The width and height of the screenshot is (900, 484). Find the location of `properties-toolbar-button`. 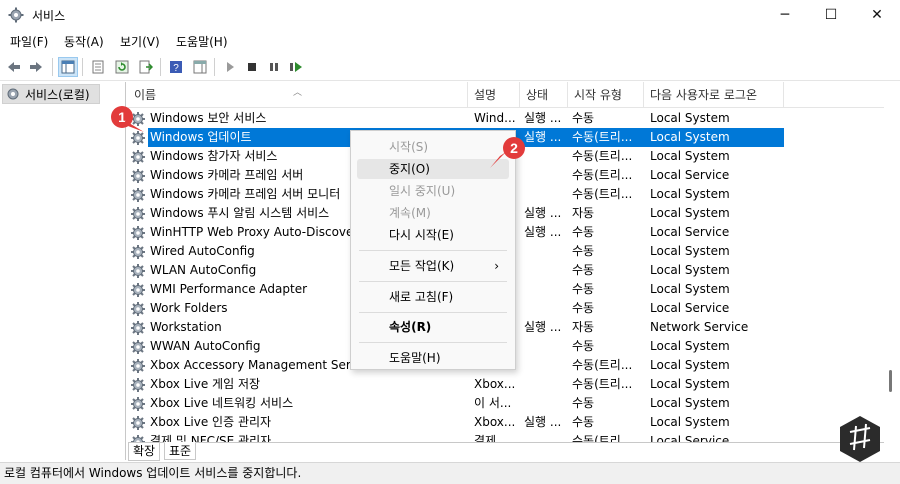

properties-toolbar-button is located at coordinates (98, 67).